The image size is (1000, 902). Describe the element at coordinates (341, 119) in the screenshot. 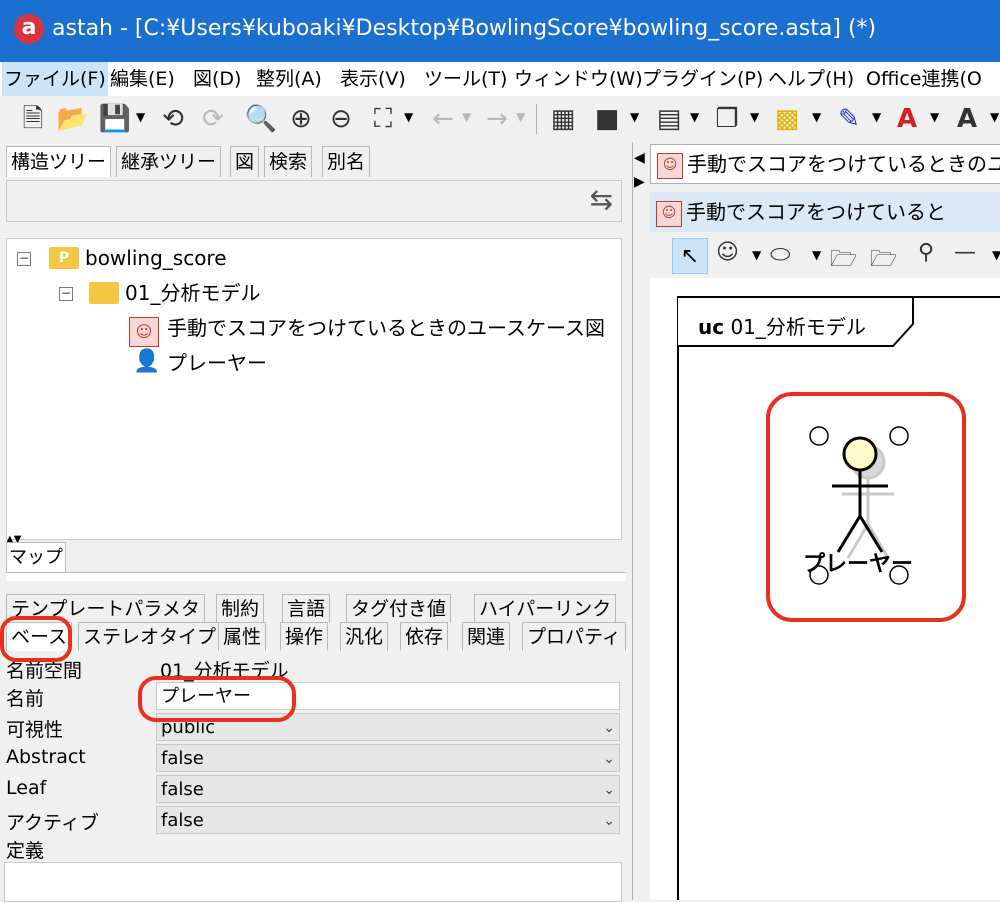

I see `zoom-out-icon: ⊖` at that location.